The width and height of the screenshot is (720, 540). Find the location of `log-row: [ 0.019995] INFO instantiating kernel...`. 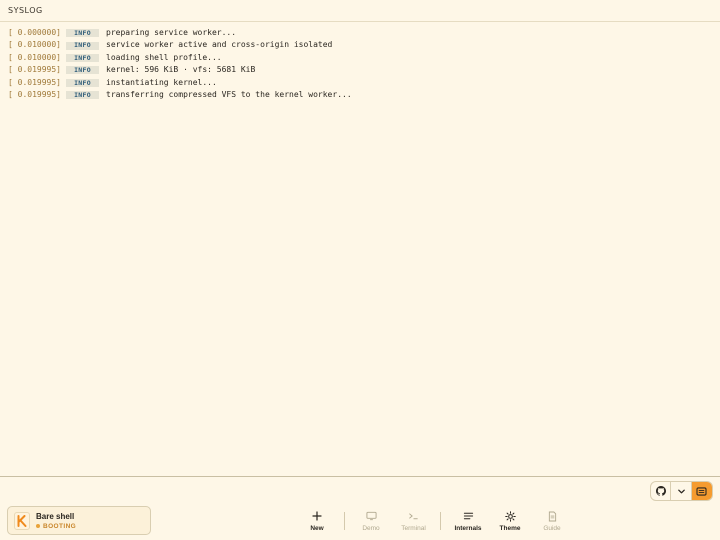

log-row: [ 0.019995] INFO instantiating kernel... is located at coordinates (360, 83).